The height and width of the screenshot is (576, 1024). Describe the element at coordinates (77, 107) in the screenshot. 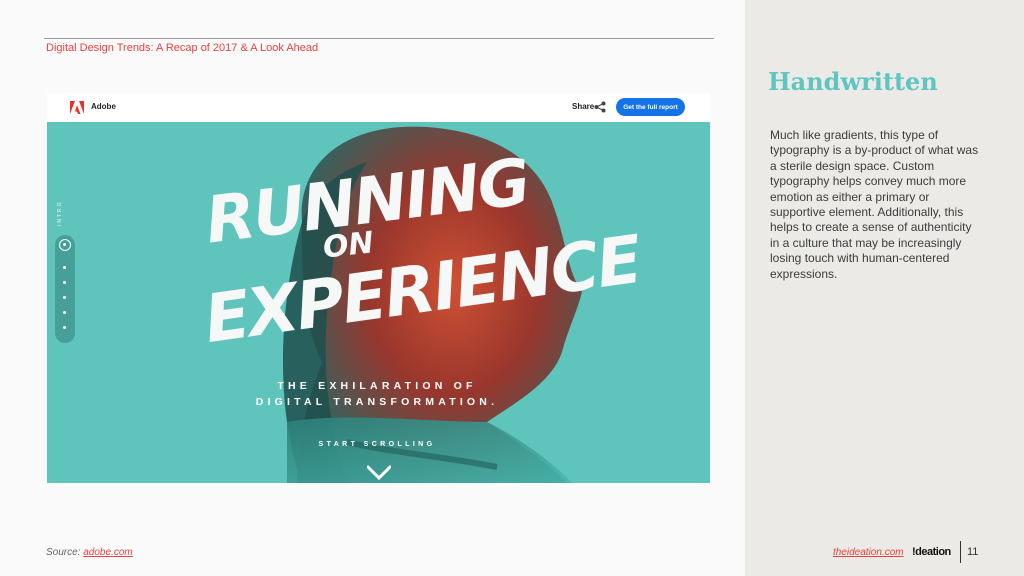

I see `adobe-logo-icon` at that location.